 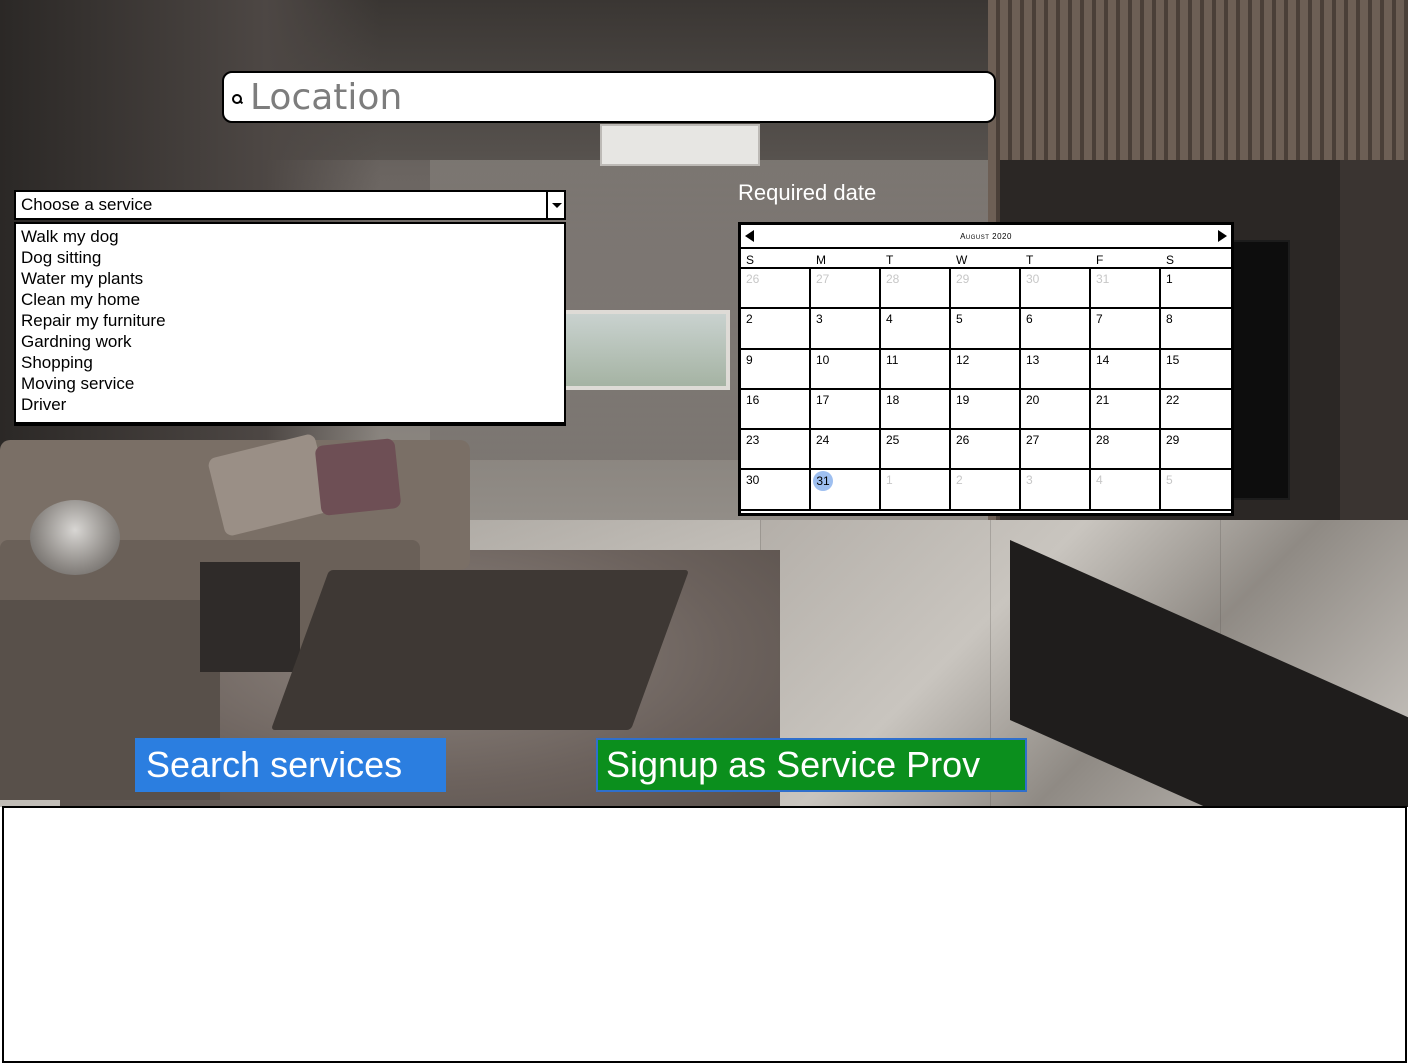 What do you see at coordinates (1029, 319) in the screenshot?
I see `calendar-day-number: 6` at bounding box center [1029, 319].